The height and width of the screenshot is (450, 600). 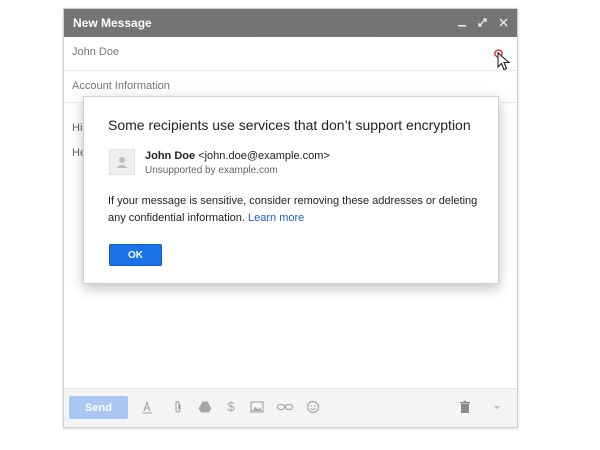 What do you see at coordinates (121, 86) in the screenshot?
I see `subject-value: Account Information` at bounding box center [121, 86].